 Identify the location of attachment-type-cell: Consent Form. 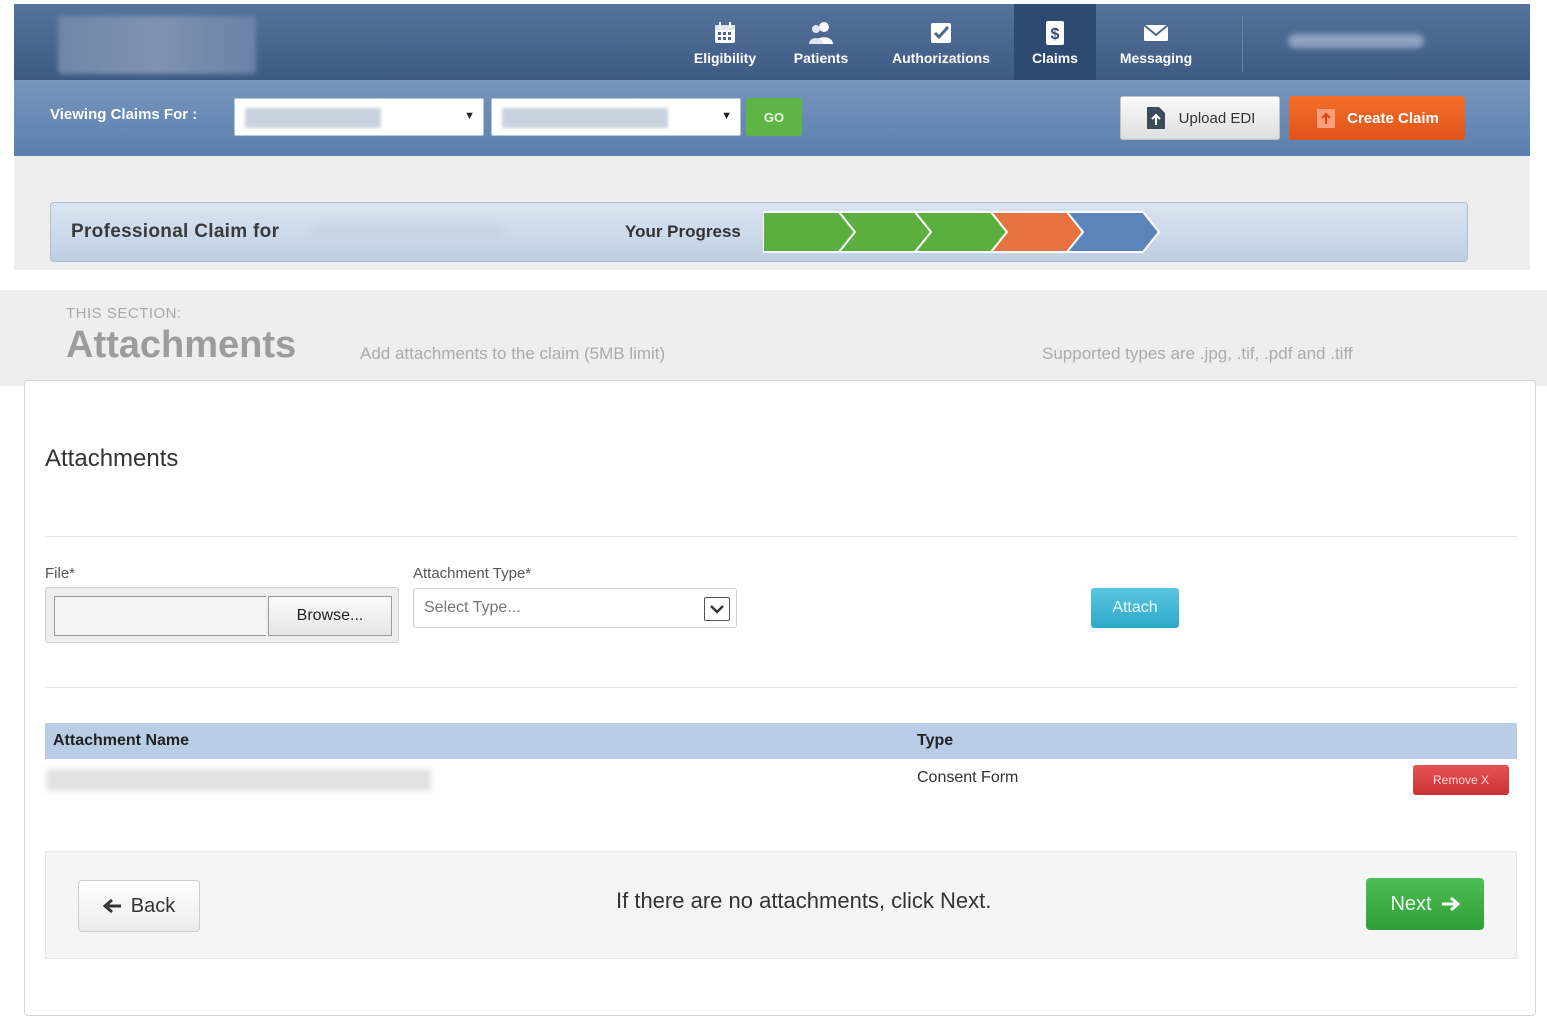
(968, 777).